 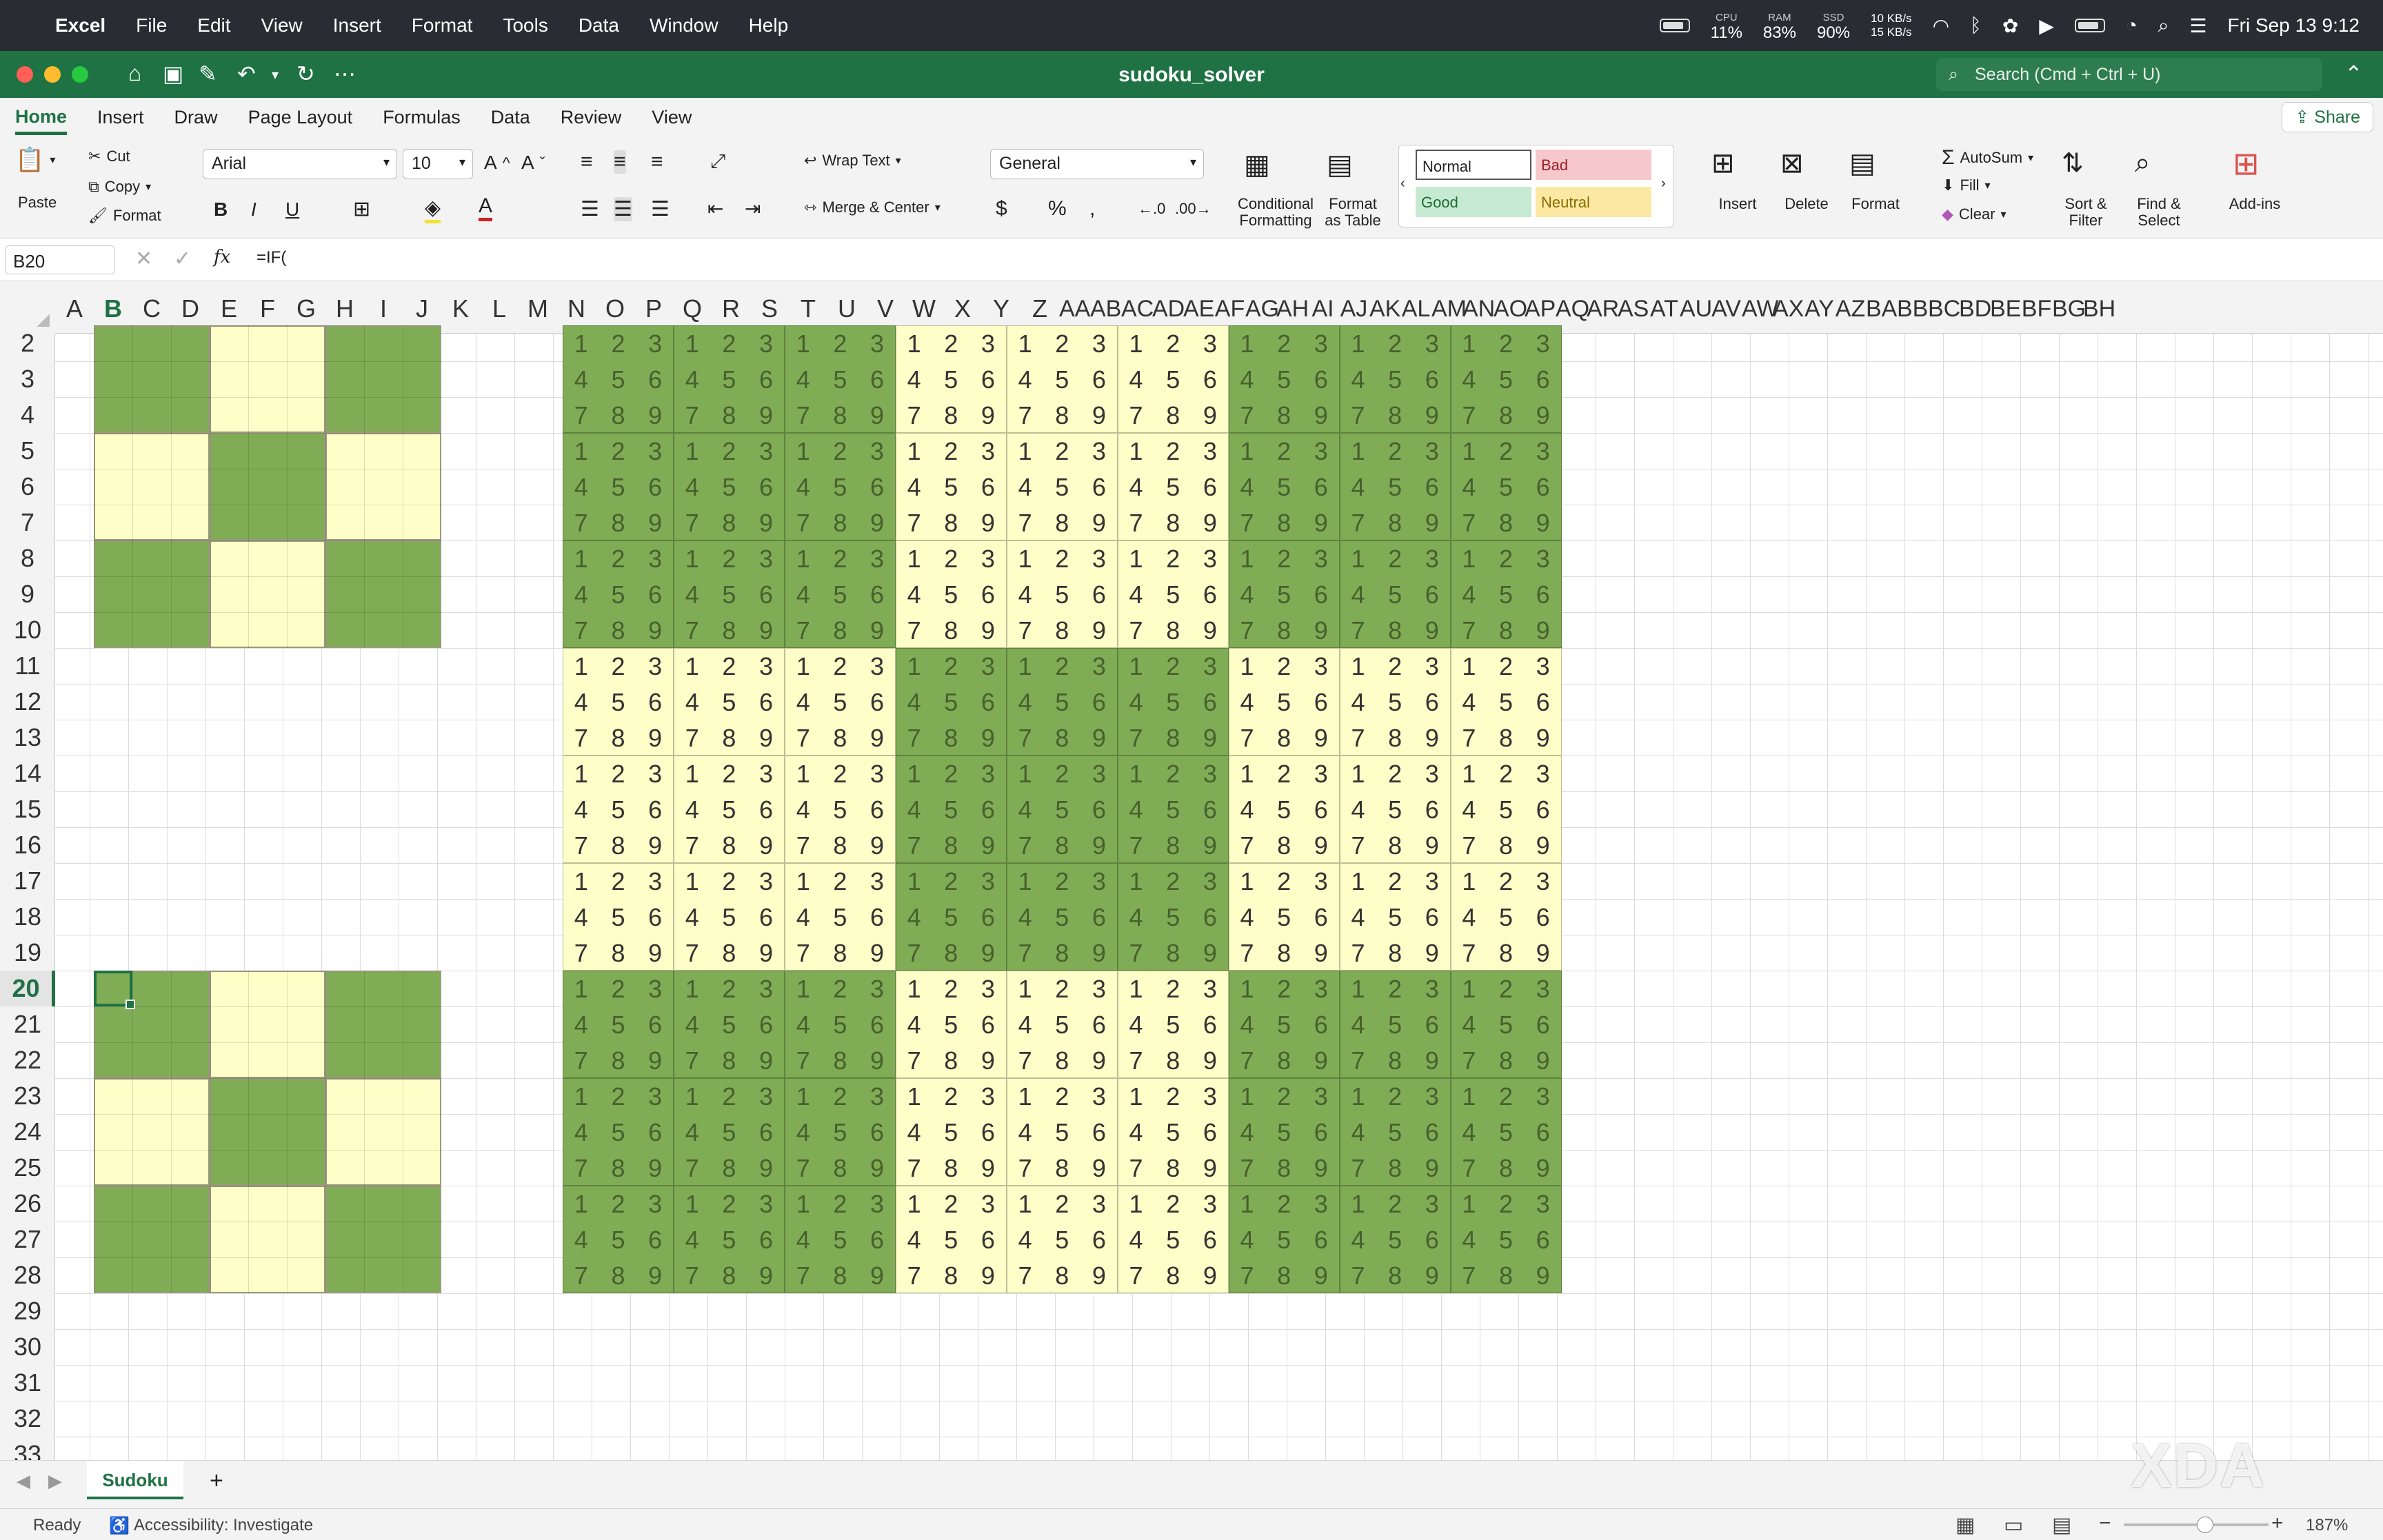 I want to click on format-painter-button: 🖌 Format, so click(x=124, y=216).